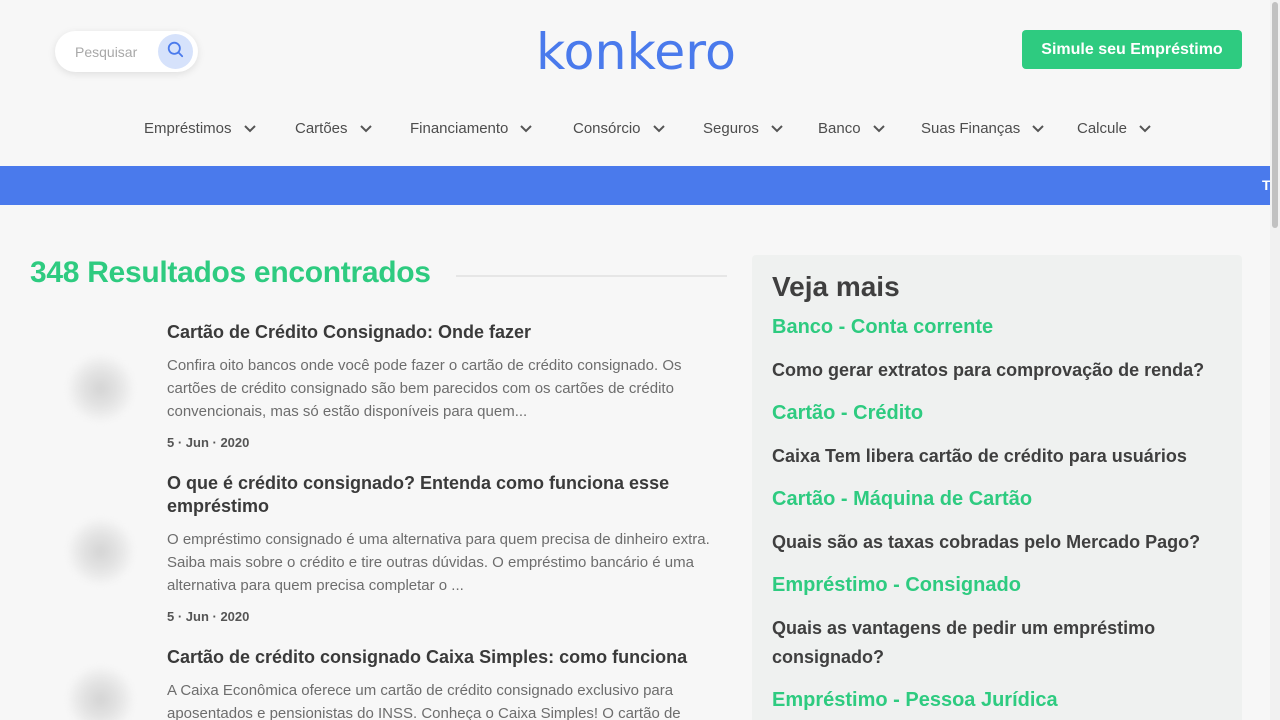 This screenshot has height=720, width=1280. I want to click on nav-item-label: Suas Finanças, so click(971, 128).